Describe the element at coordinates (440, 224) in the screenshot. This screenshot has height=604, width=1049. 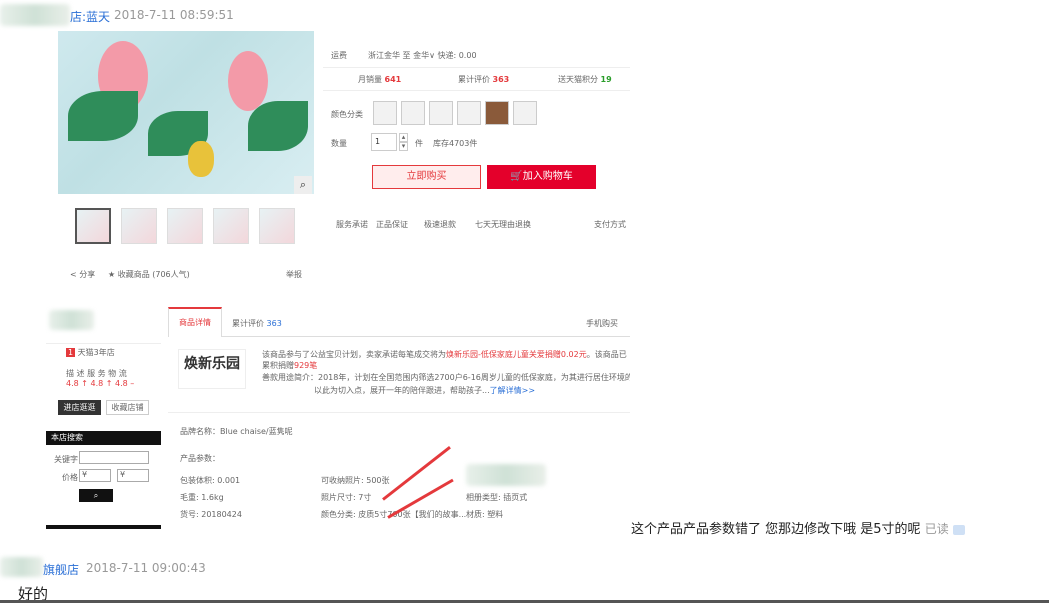
I see `promise-item: 极速退款` at that location.